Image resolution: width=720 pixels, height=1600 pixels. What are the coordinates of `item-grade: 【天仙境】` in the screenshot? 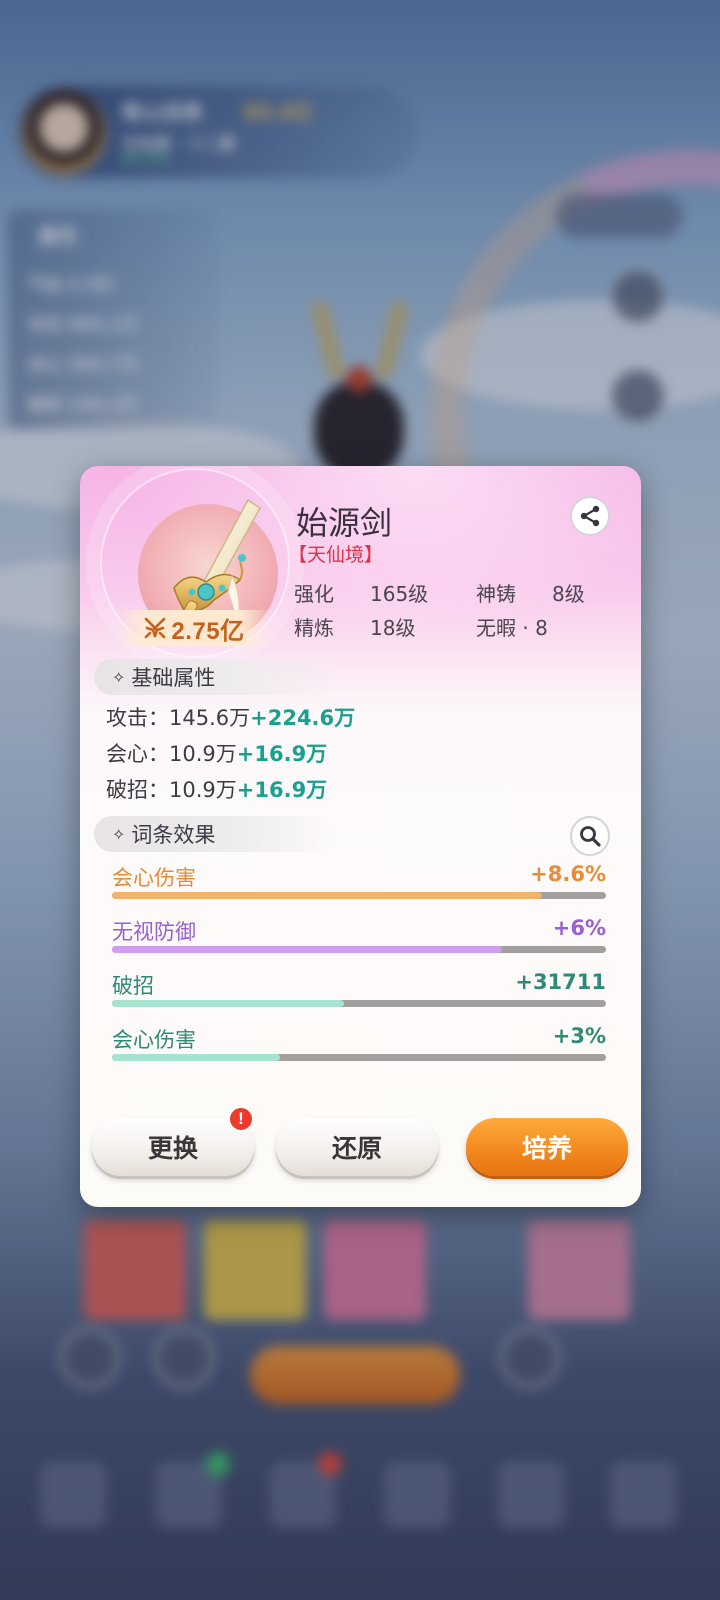 It's located at (336, 555).